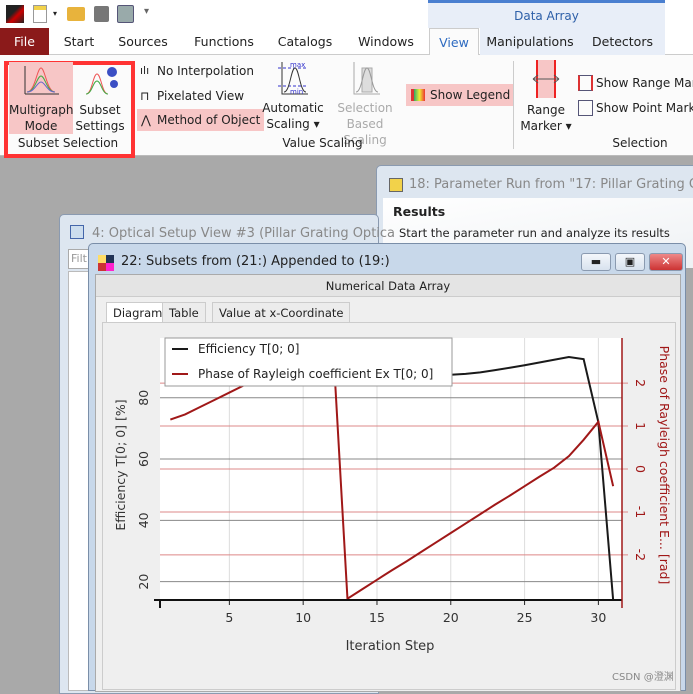  I want to click on legend-label-efficiency: Efficiency T[0; 0], so click(248, 349).